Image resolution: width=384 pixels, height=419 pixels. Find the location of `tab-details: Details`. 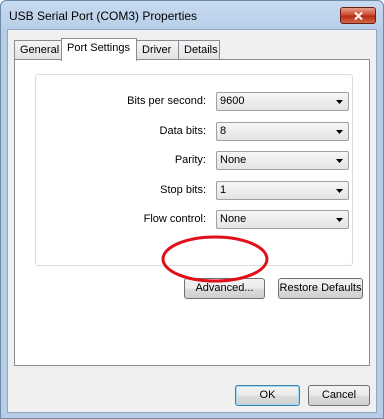

tab-details: Details is located at coordinates (199, 49).